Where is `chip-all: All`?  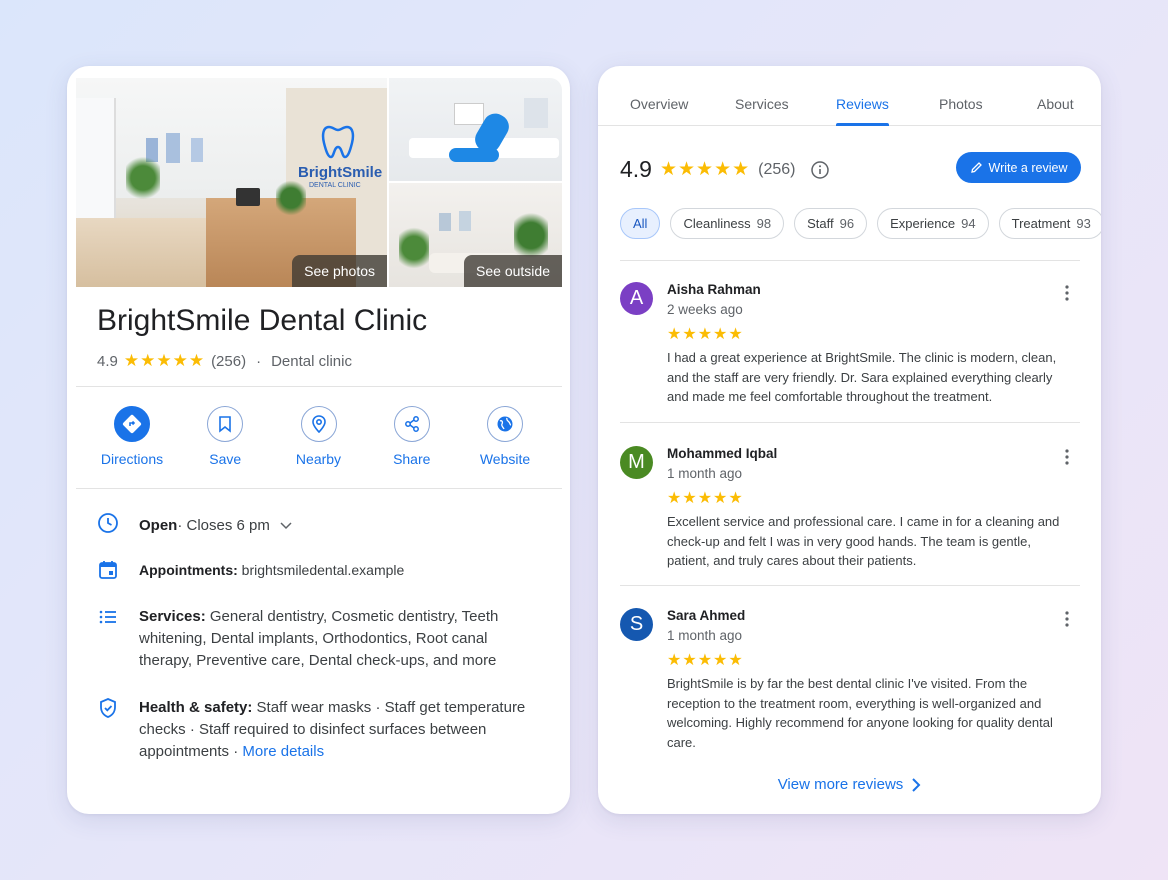
chip-all: All is located at coordinates (640, 223).